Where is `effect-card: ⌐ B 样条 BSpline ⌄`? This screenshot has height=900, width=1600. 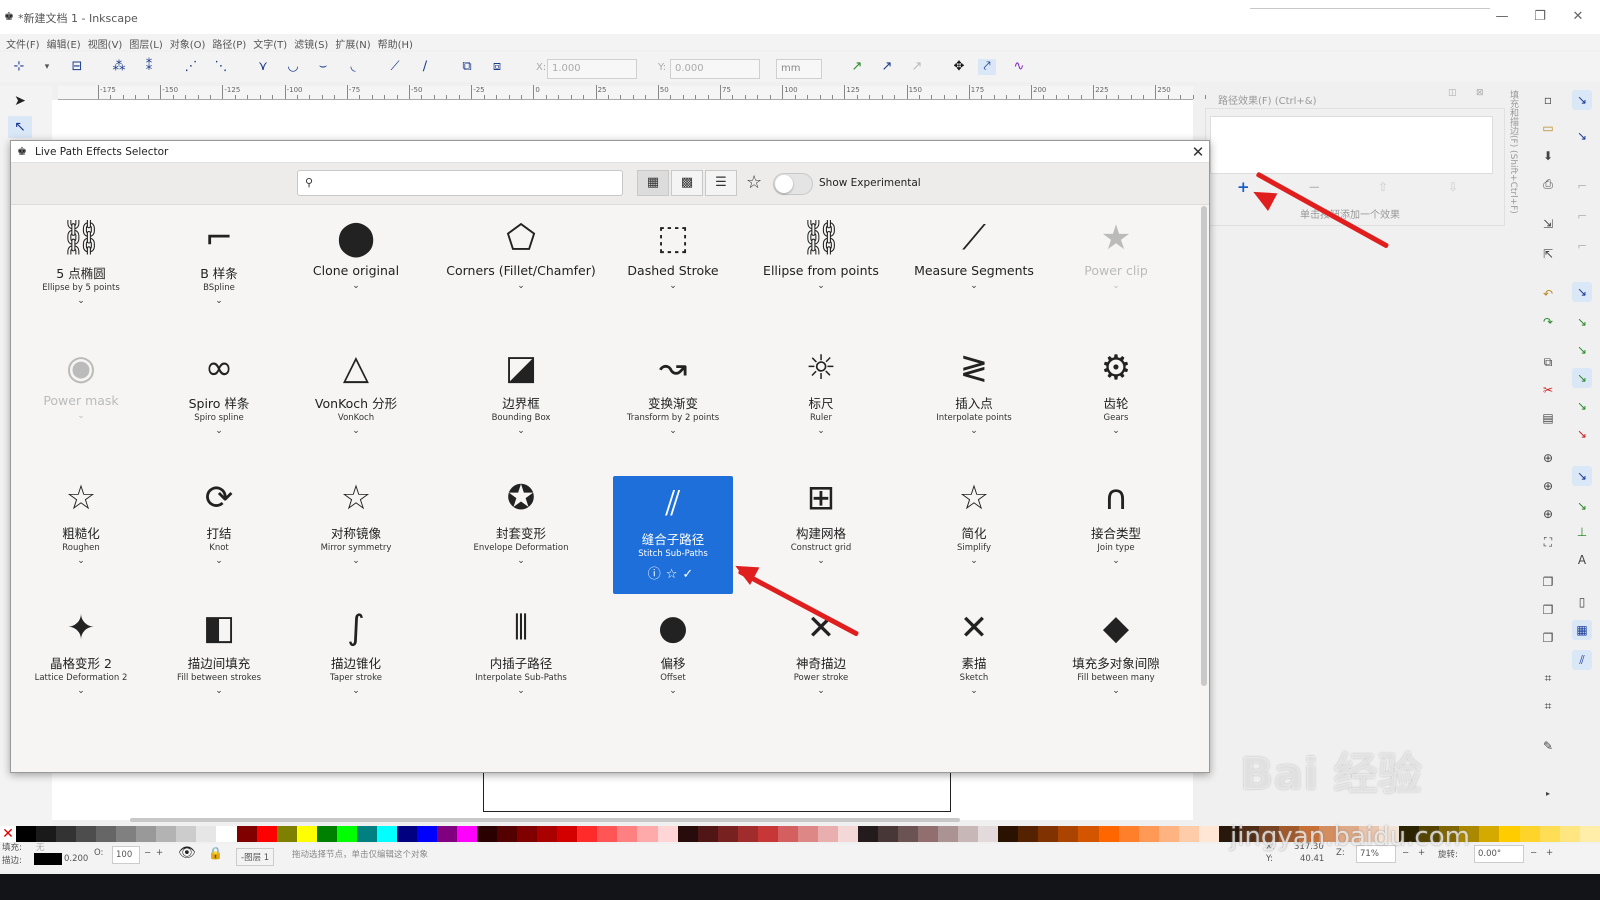 effect-card: ⌐ B 样条 BSpline ⌄ is located at coordinates (219, 261).